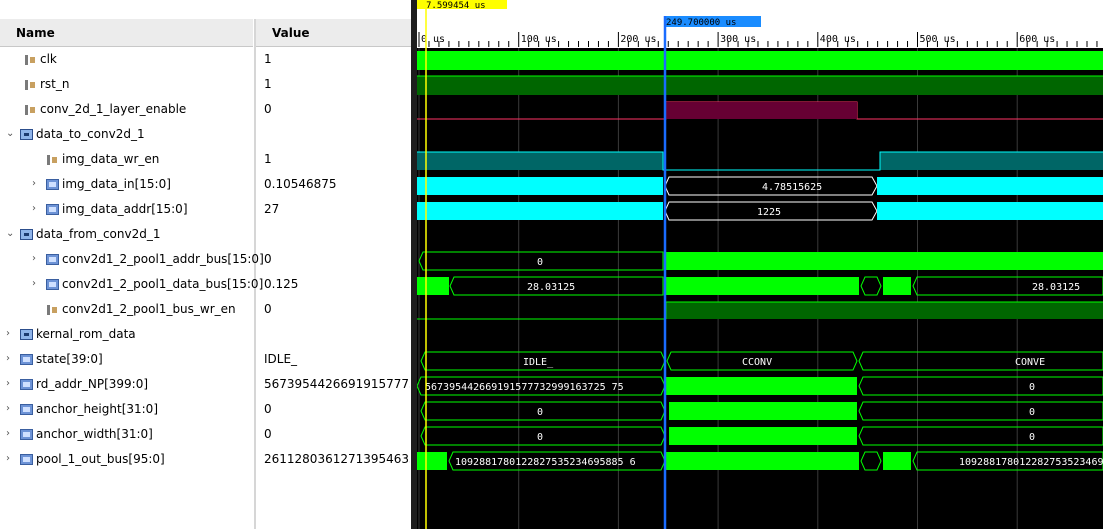 This screenshot has height=529, width=1103. Describe the element at coordinates (205, 409) in the screenshot. I see `signal-row: › anchor_height[31:0] 0` at that location.